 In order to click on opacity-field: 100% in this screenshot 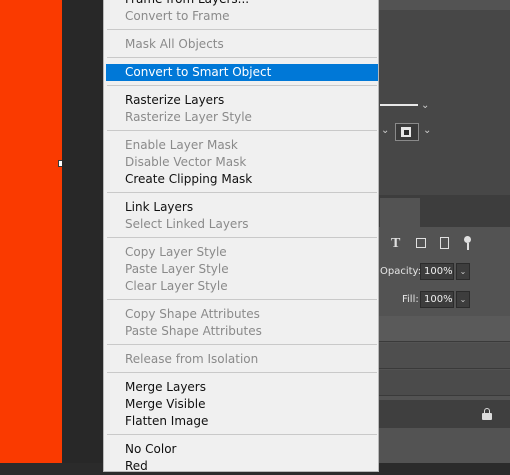, I will do `click(437, 271)`.